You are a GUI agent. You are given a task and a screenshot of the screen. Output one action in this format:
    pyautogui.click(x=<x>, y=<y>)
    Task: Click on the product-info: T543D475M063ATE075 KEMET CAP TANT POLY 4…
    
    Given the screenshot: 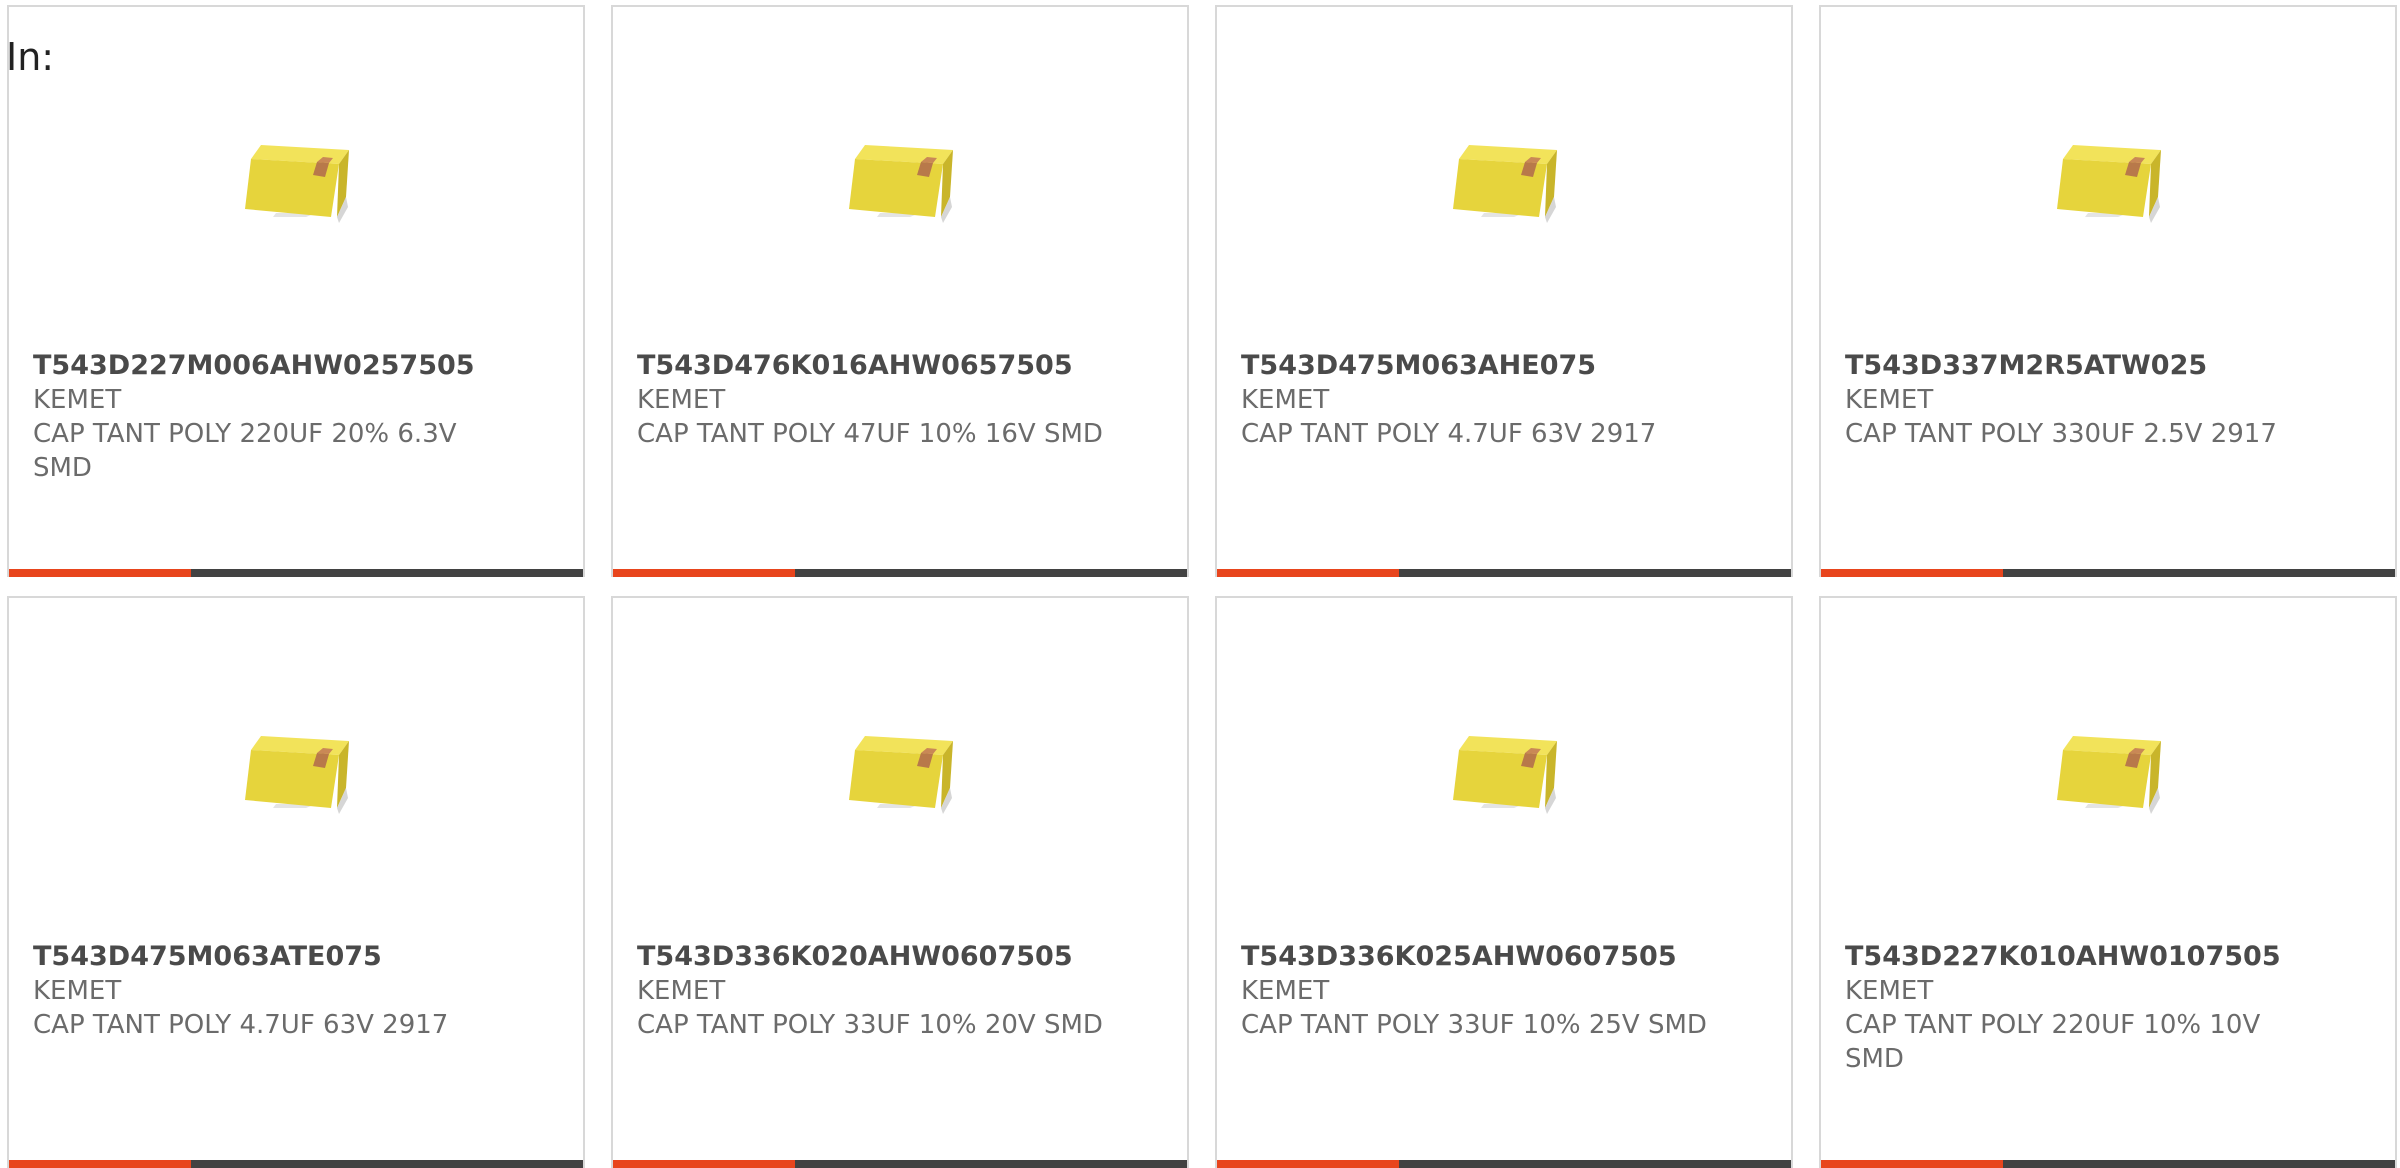 What is the action you would take?
    pyautogui.click(x=296, y=991)
    